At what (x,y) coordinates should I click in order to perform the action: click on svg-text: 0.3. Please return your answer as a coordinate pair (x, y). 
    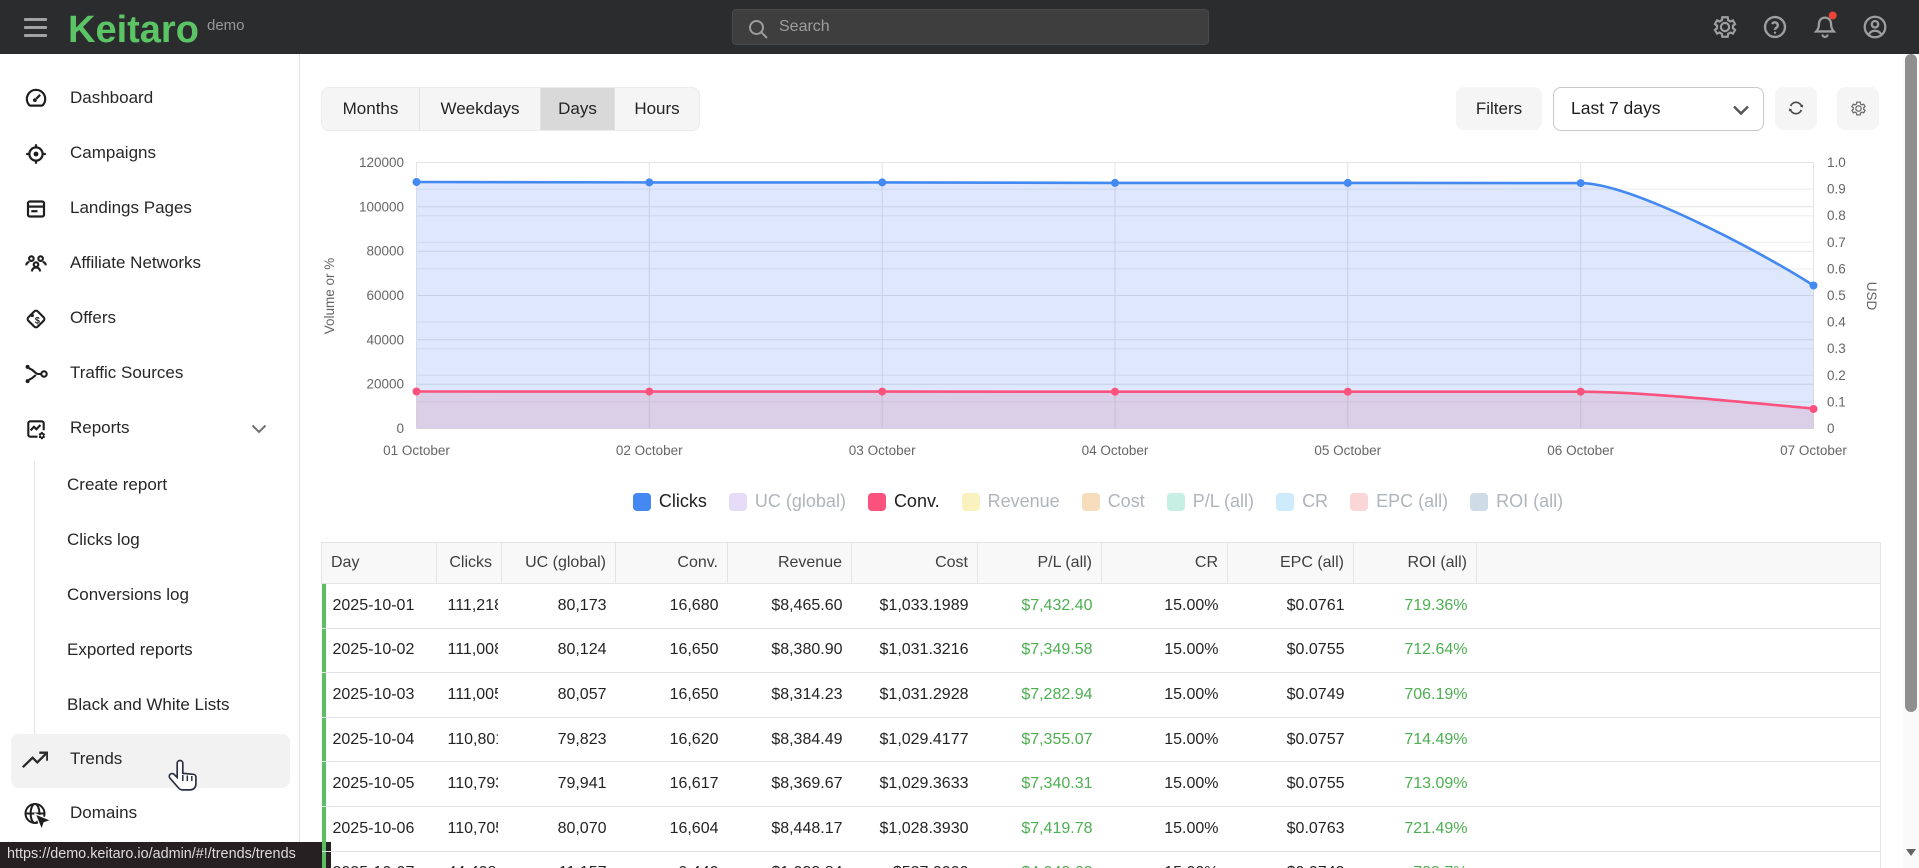
    Looking at the image, I should click on (1836, 348).